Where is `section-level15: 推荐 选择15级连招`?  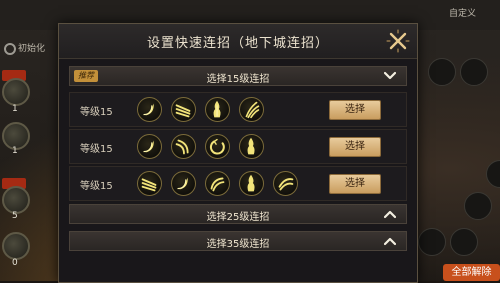 section-level15: 推荐 选择15级连招 is located at coordinates (238, 76).